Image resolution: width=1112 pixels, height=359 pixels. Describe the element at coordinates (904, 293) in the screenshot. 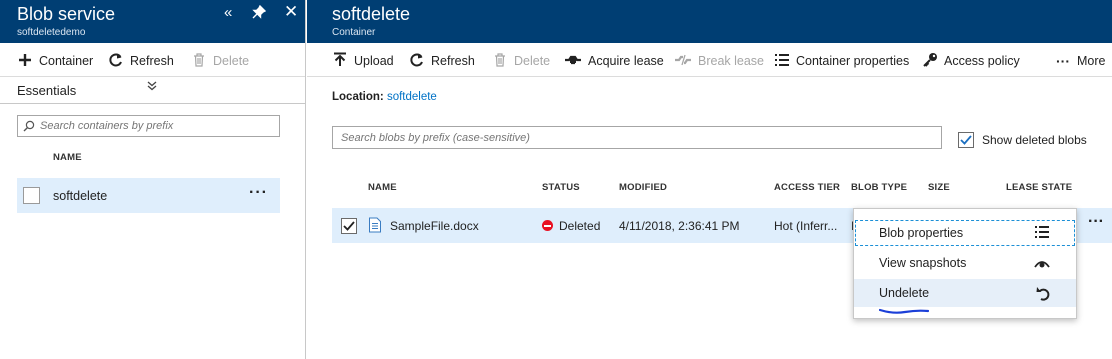

I see `menu-item-label: Undelete` at that location.